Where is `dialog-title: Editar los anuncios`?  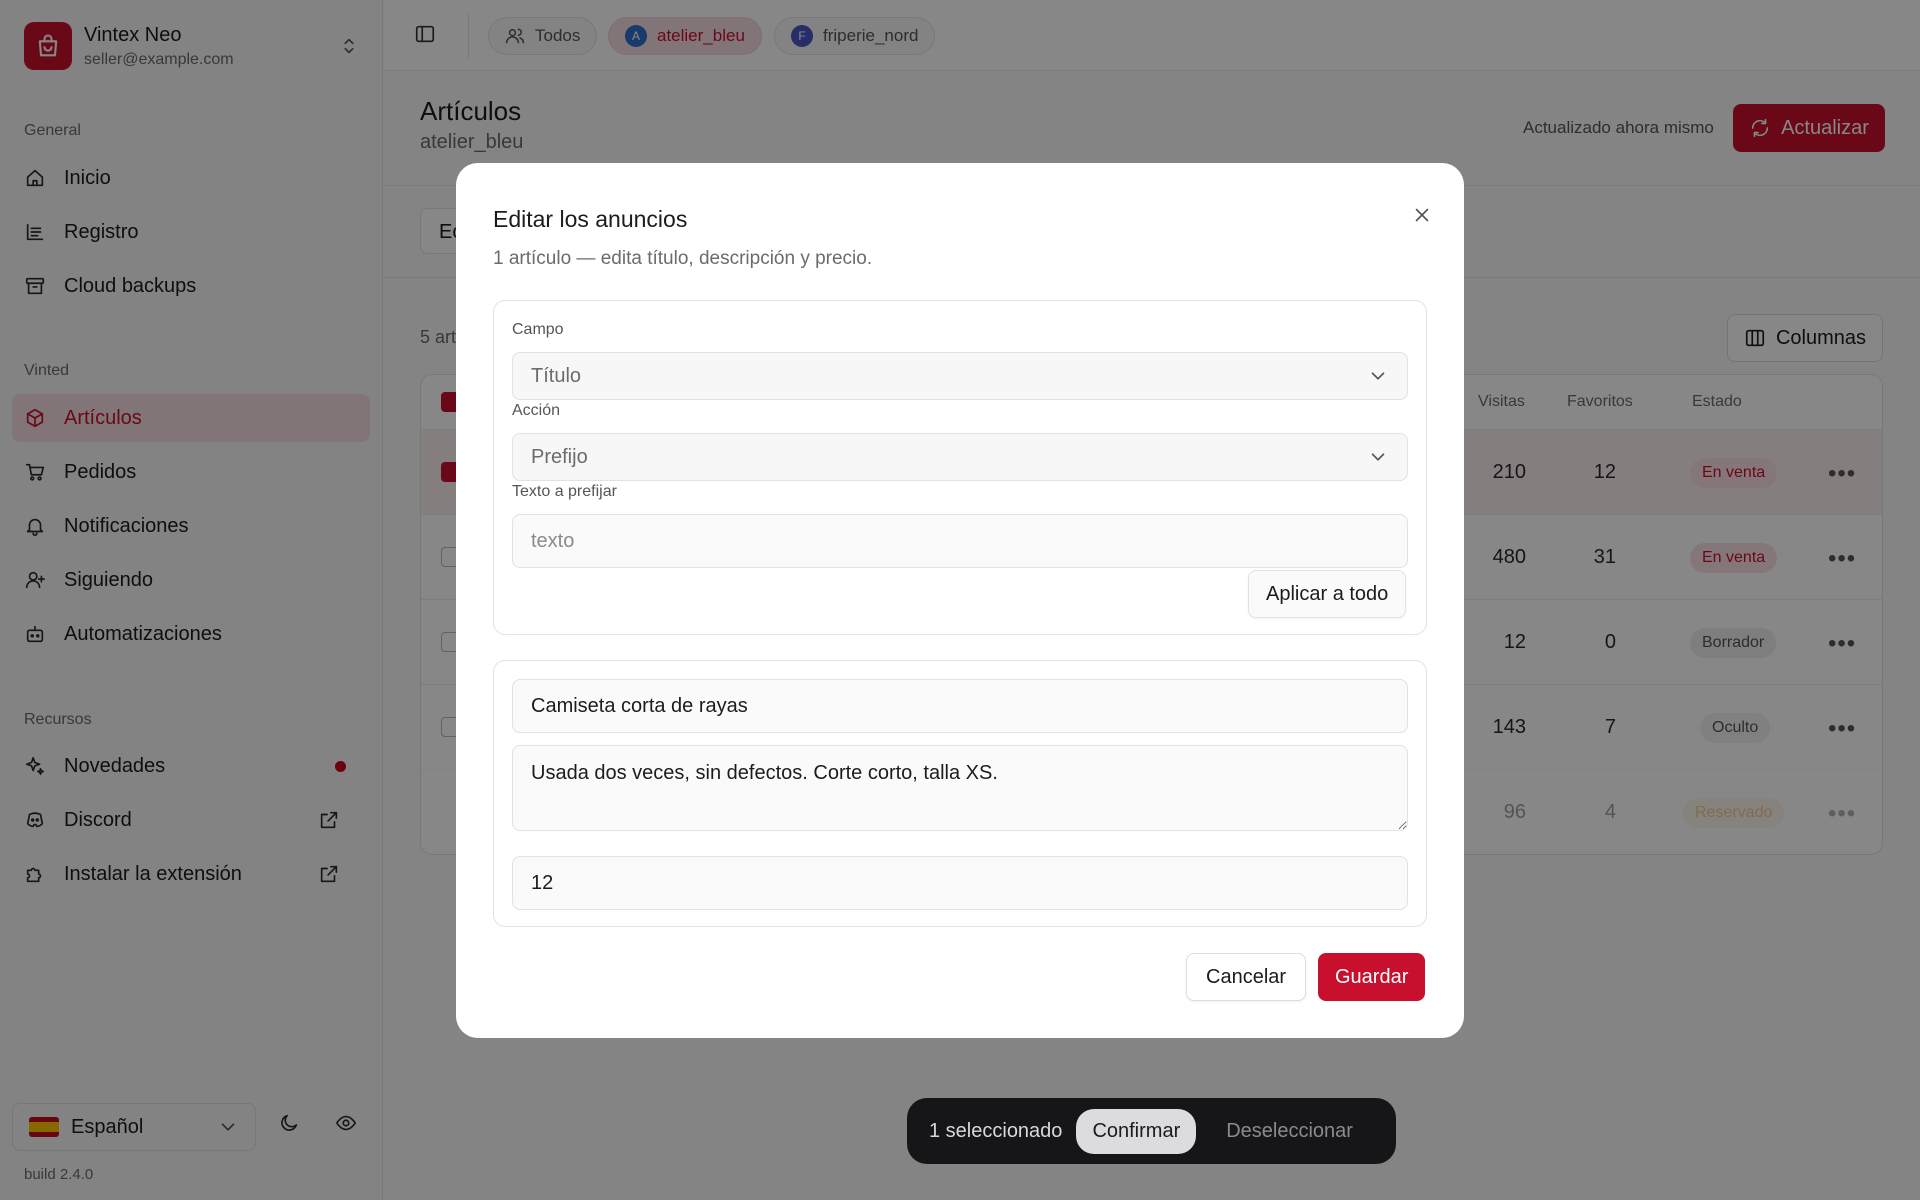
dialog-title: Editar los anuncios is located at coordinates (590, 219).